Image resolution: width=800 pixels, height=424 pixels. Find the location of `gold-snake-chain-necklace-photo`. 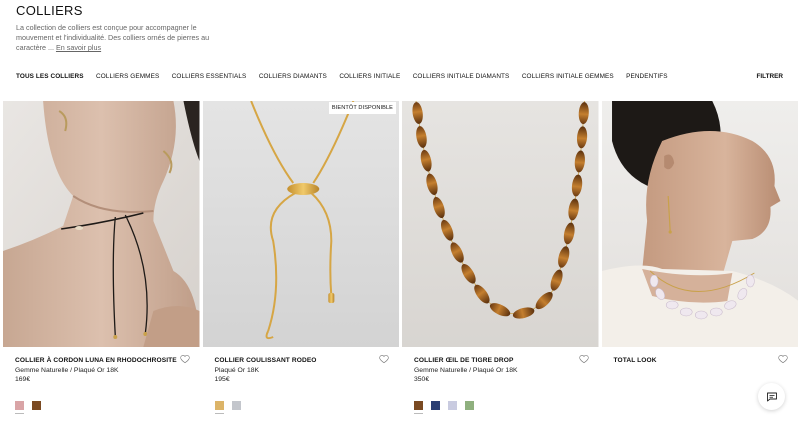

gold-snake-chain-necklace-photo is located at coordinates (300, 224).